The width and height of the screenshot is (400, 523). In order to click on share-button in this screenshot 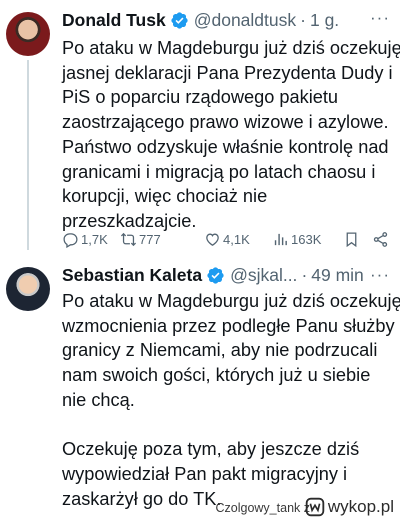, I will do `click(381, 239)`.